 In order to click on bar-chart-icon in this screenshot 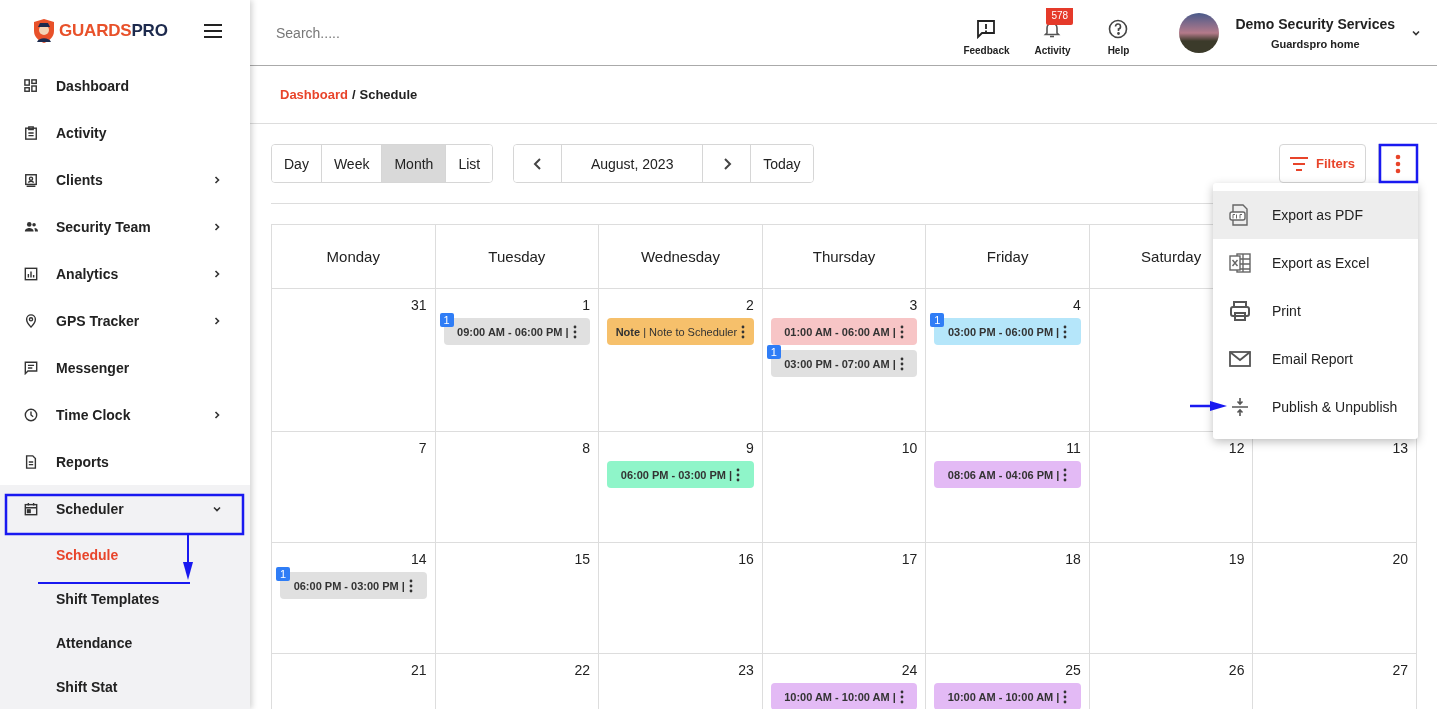, I will do `click(31, 273)`.